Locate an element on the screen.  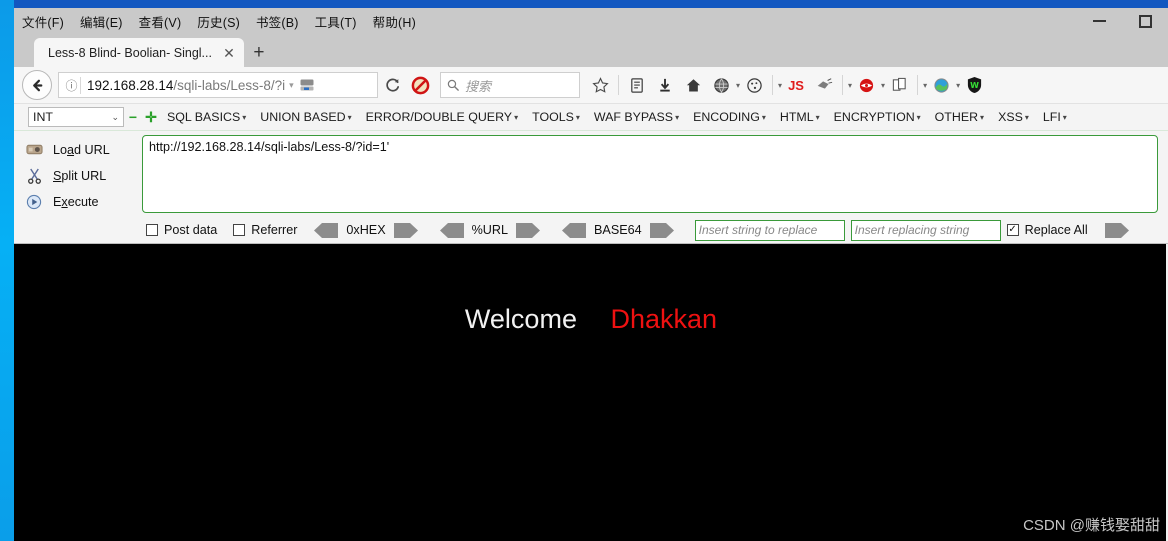
hex-encode-button is located at coordinates (406, 230).